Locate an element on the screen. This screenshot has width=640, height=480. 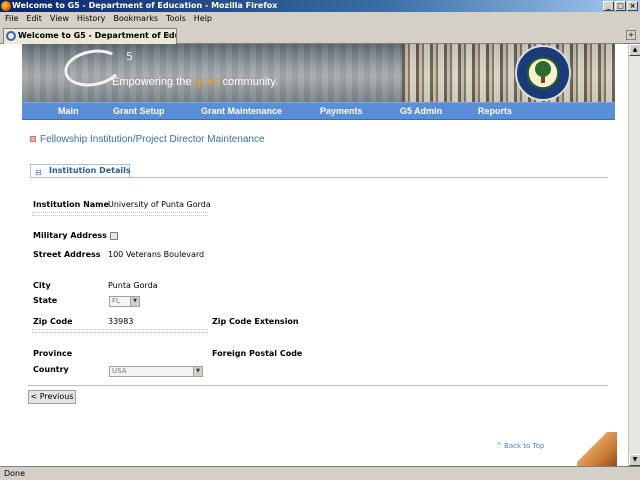
foreign-postal-code-label: Foreign Postal Code is located at coordinates (257, 353).